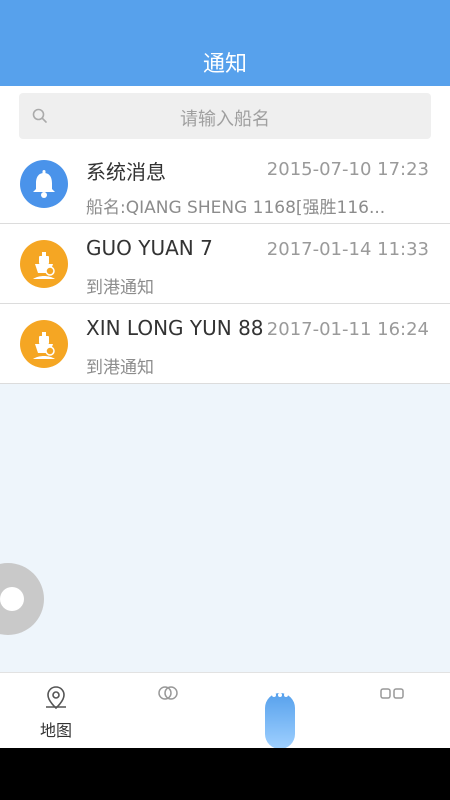 Image resolution: width=450 pixels, height=800 pixels. Describe the element at coordinates (149, 248) in the screenshot. I see `notification-title: GUO YUAN 7` at that location.